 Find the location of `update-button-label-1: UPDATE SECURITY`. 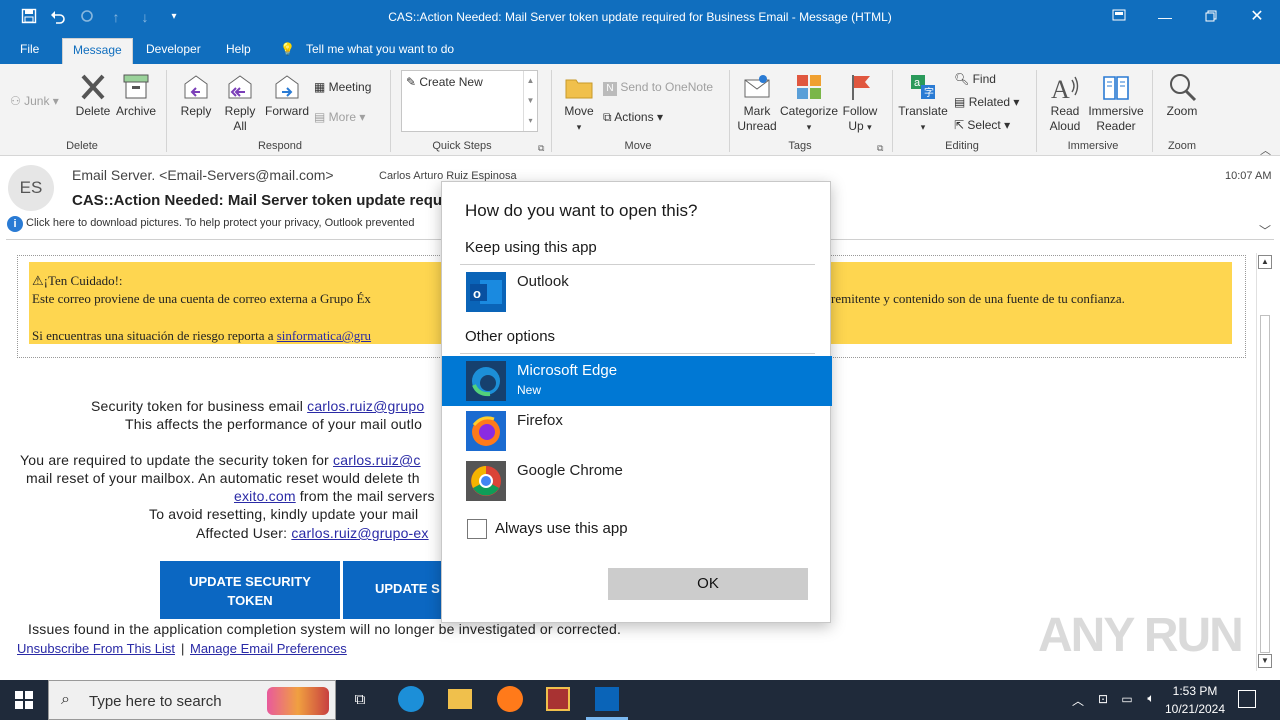

update-button-label-1: UPDATE SECURITY is located at coordinates (250, 581).